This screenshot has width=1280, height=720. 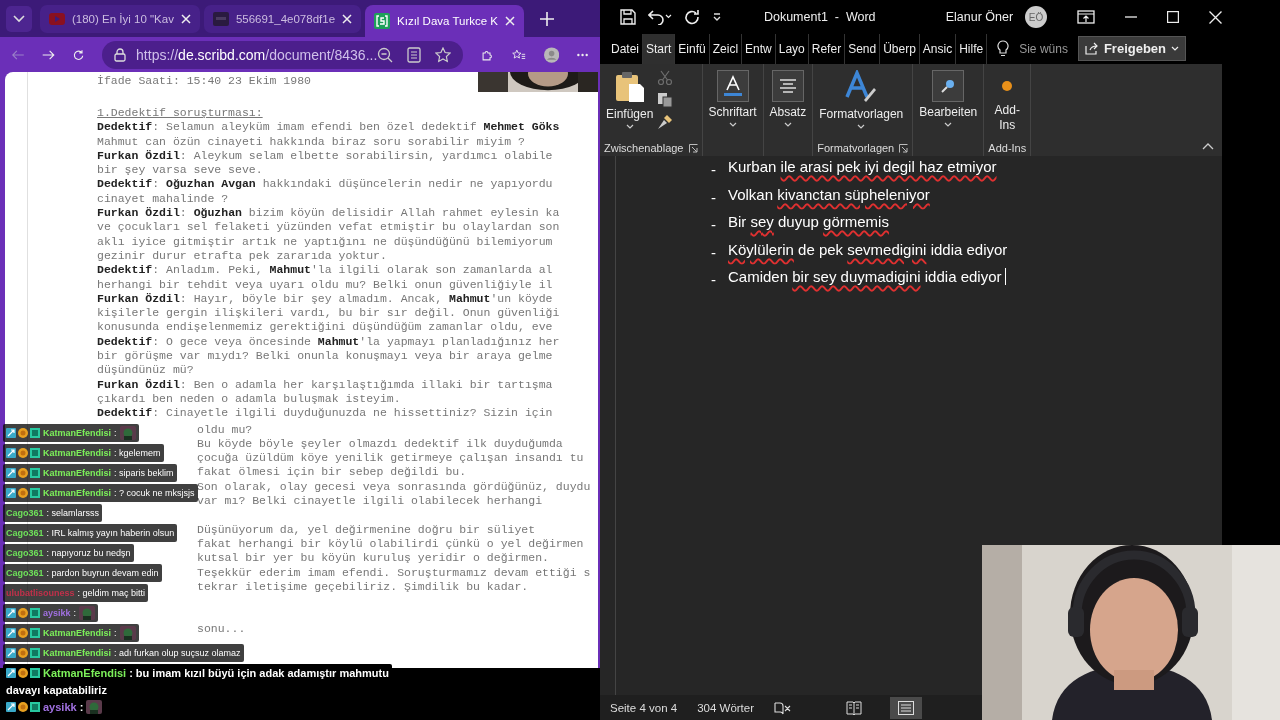 What do you see at coordinates (820, 17) in the screenshot?
I see `window-title: Dokument1 - Word` at bounding box center [820, 17].